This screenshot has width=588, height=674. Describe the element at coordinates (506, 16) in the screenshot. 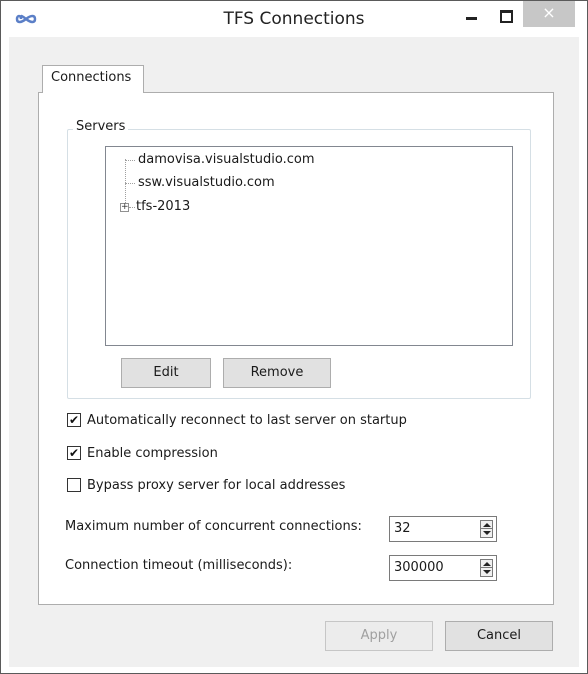

I see `maximize-button` at that location.